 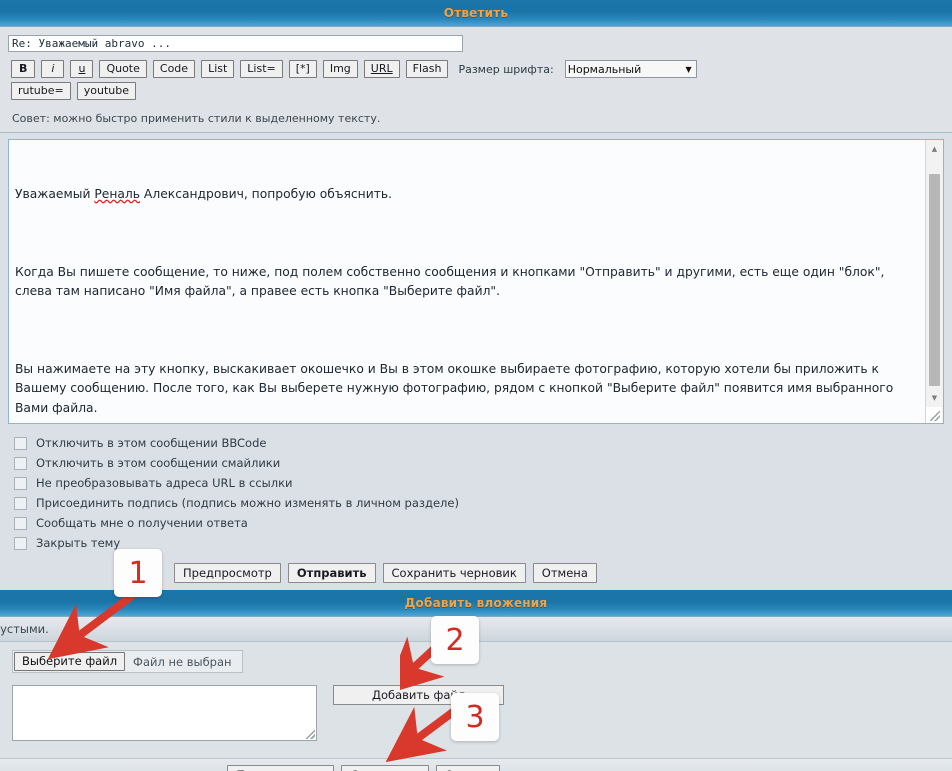 What do you see at coordinates (123, 69) in the screenshot?
I see `quote-button: Quote` at bounding box center [123, 69].